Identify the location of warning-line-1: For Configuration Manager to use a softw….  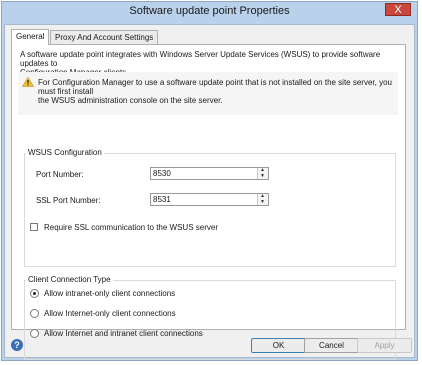
(215, 87).